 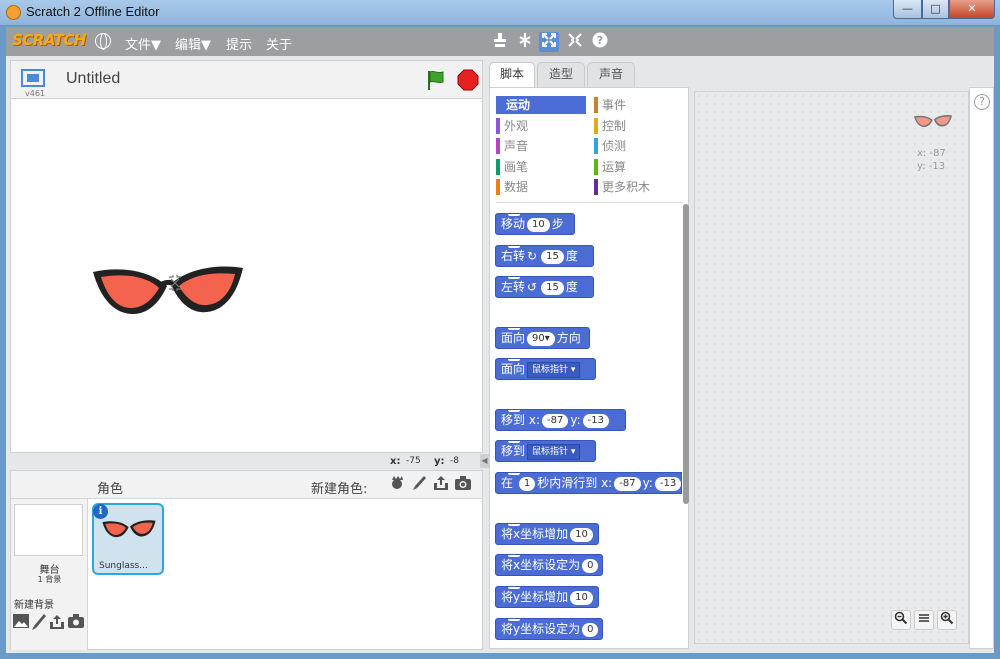 I want to click on block-move-steps: 移动 10 步, so click(x=535, y=224).